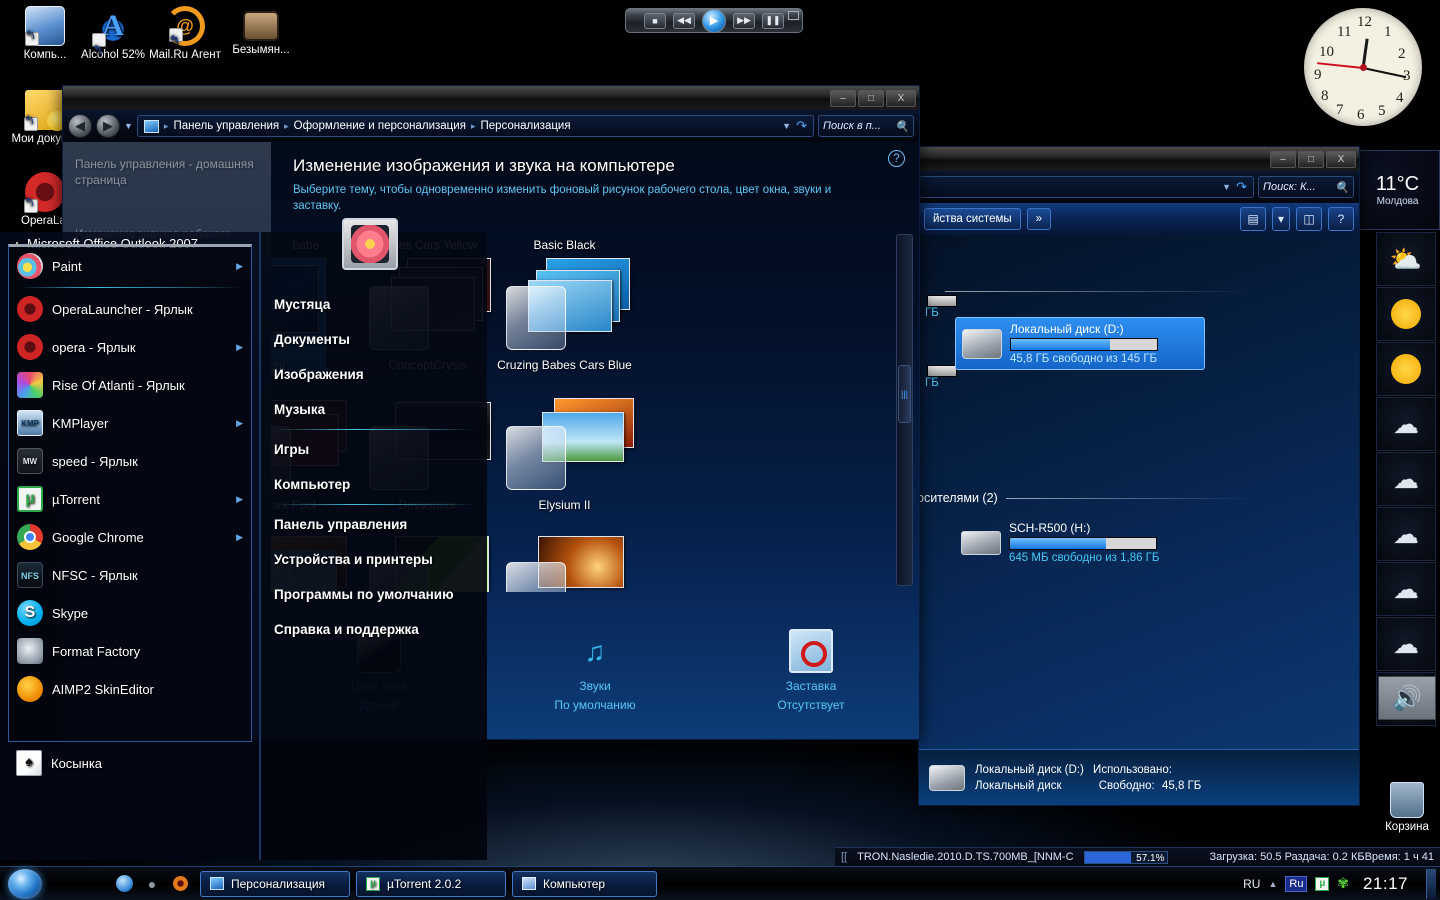 The image size is (1440, 900). I want to click on media-player-gadget: ■ ◀◀ ▶ ▶▶ ❚❚, so click(714, 20).